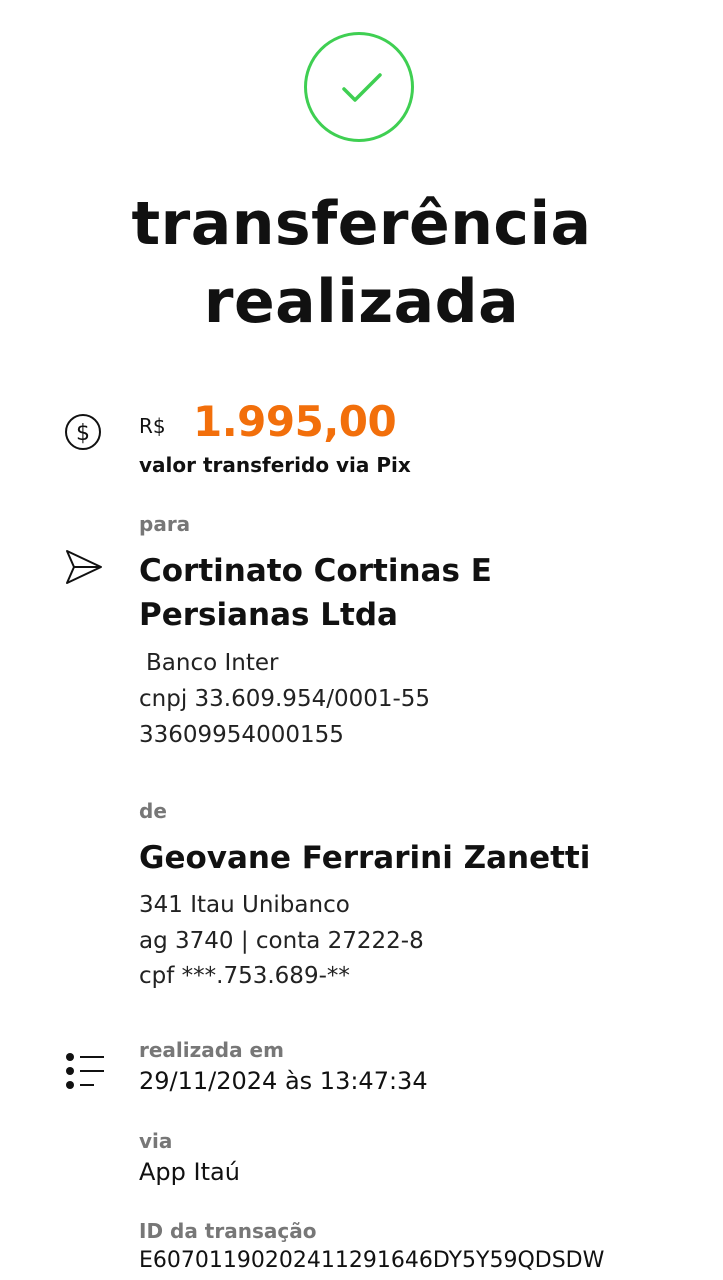 The image size is (723, 1280). What do you see at coordinates (281, 941) in the screenshot?
I see `sender-account: ag 3740 | conta 27222-8` at bounding box center [281, 941].